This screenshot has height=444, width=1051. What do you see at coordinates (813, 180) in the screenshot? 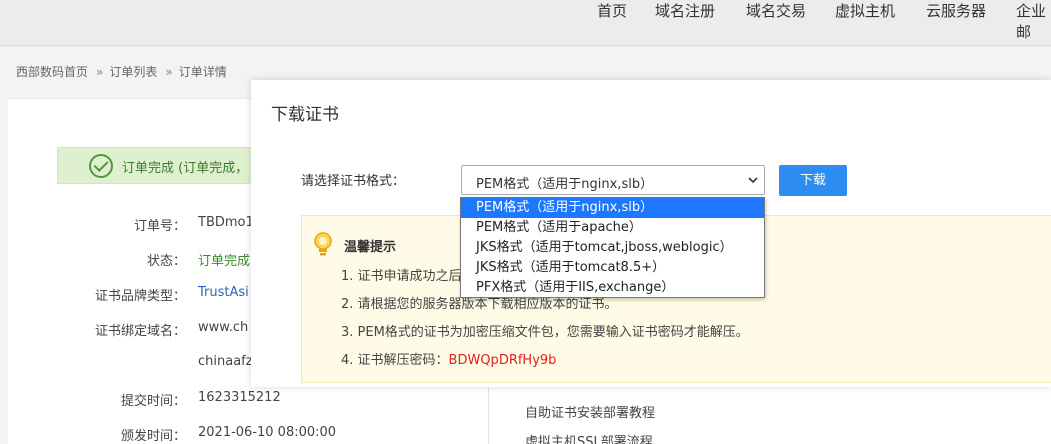
I see `download-button: 下载` at bounding box center [813, 180].